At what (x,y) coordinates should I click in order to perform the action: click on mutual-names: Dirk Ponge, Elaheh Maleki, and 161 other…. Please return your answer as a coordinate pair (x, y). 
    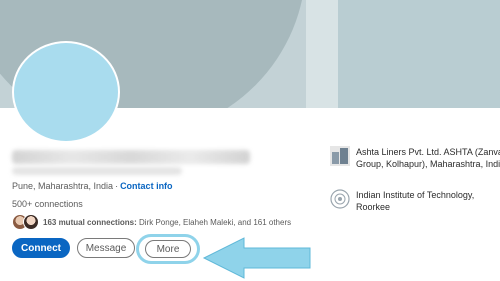
    Looking at the image, I should click on (215, 222).